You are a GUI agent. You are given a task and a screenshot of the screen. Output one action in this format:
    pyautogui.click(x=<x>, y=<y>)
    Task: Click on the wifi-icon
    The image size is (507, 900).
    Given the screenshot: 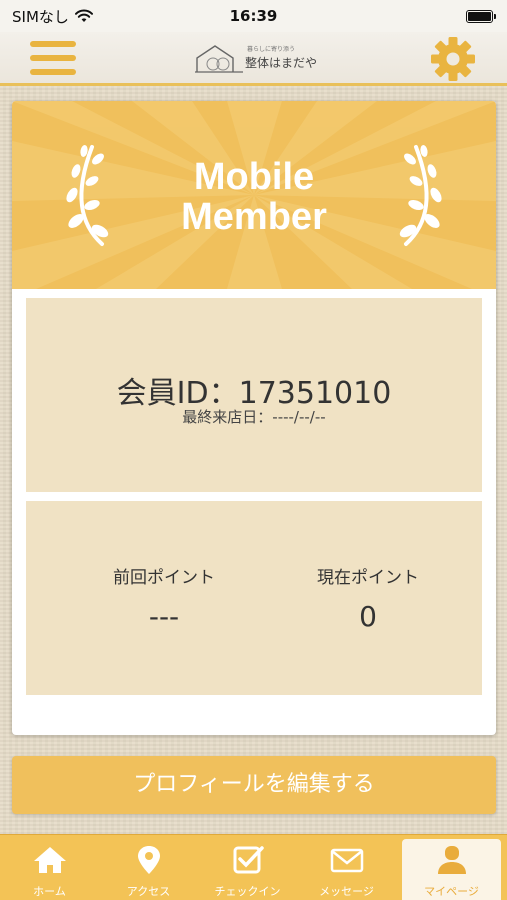 What is the action you would take?
    pyautogui.click(x=83, y=15)
    